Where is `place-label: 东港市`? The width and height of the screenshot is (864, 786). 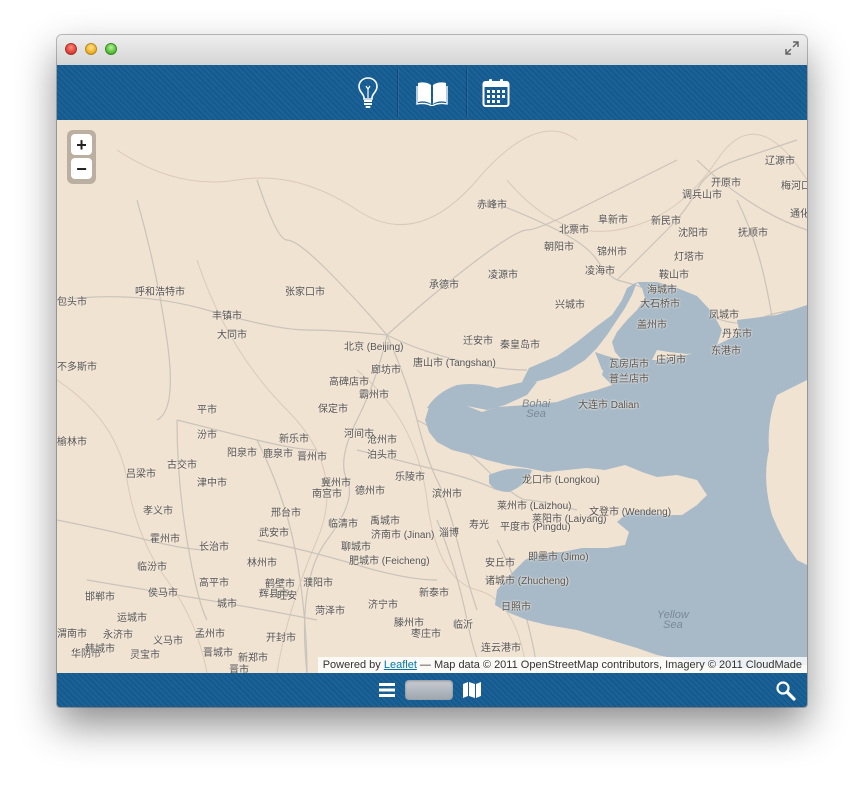 place-label: 东港市 is located at coordinates (726, 351).